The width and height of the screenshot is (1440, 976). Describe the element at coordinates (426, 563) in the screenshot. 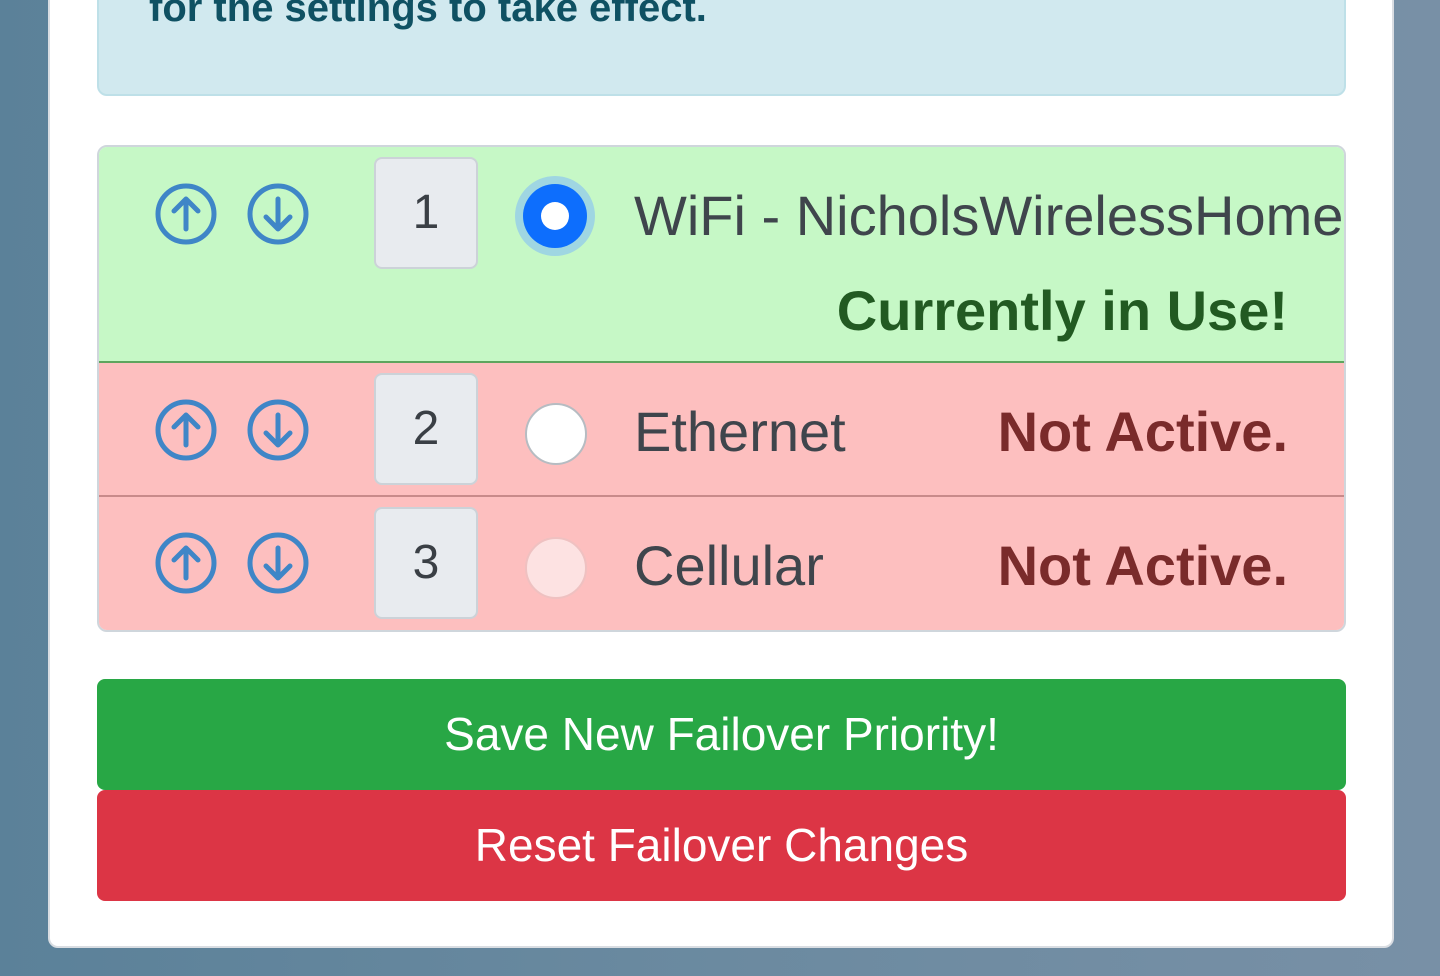

I see `priority-number: 3` at that location.